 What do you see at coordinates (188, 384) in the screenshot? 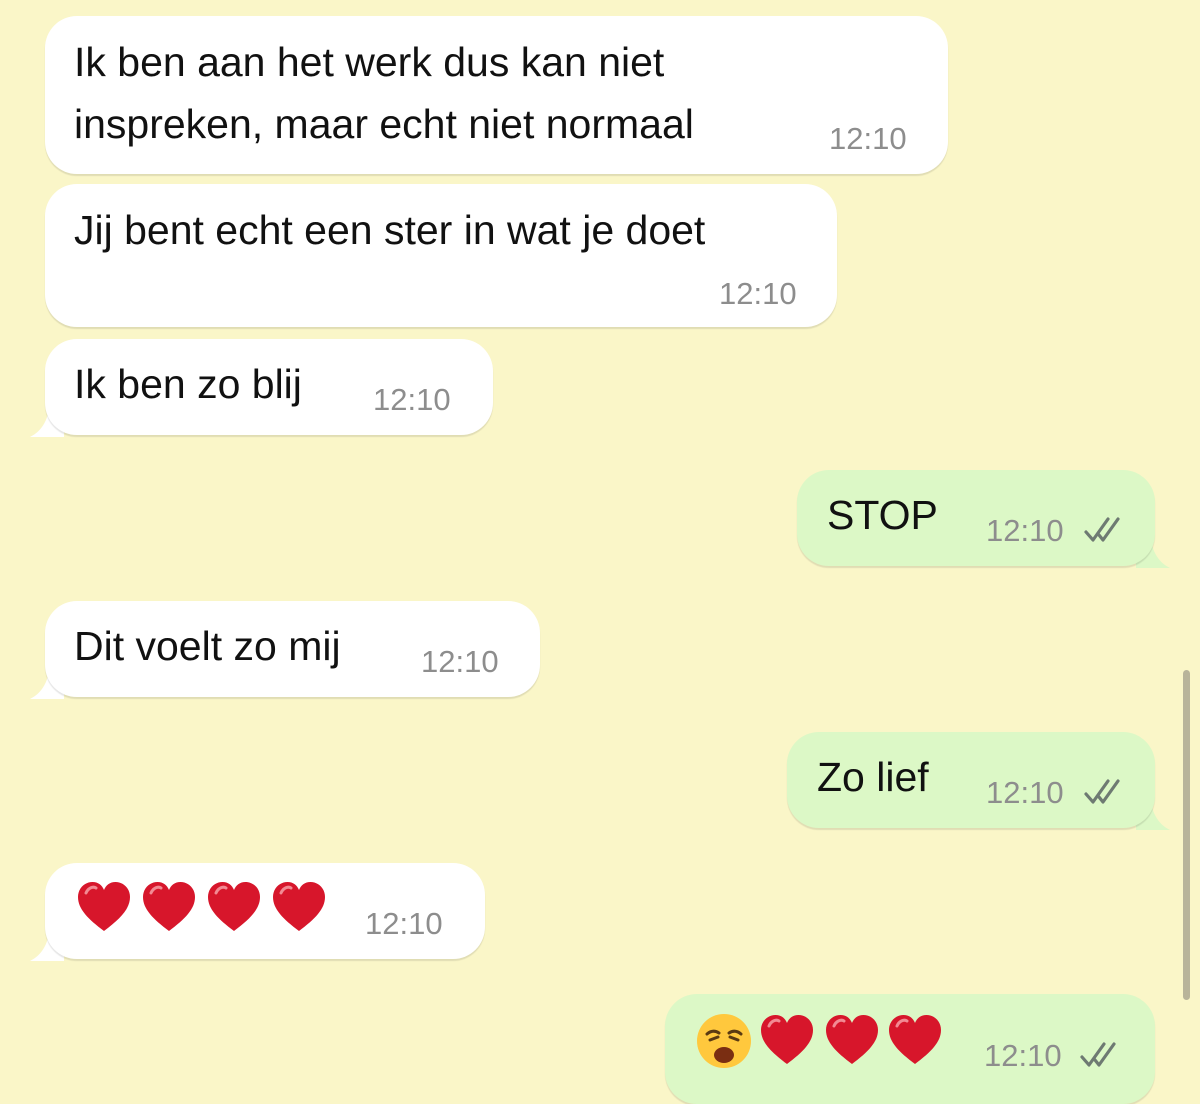
I see `message-text-line: Ik ben zo blij` at bounding box center [188, 384].